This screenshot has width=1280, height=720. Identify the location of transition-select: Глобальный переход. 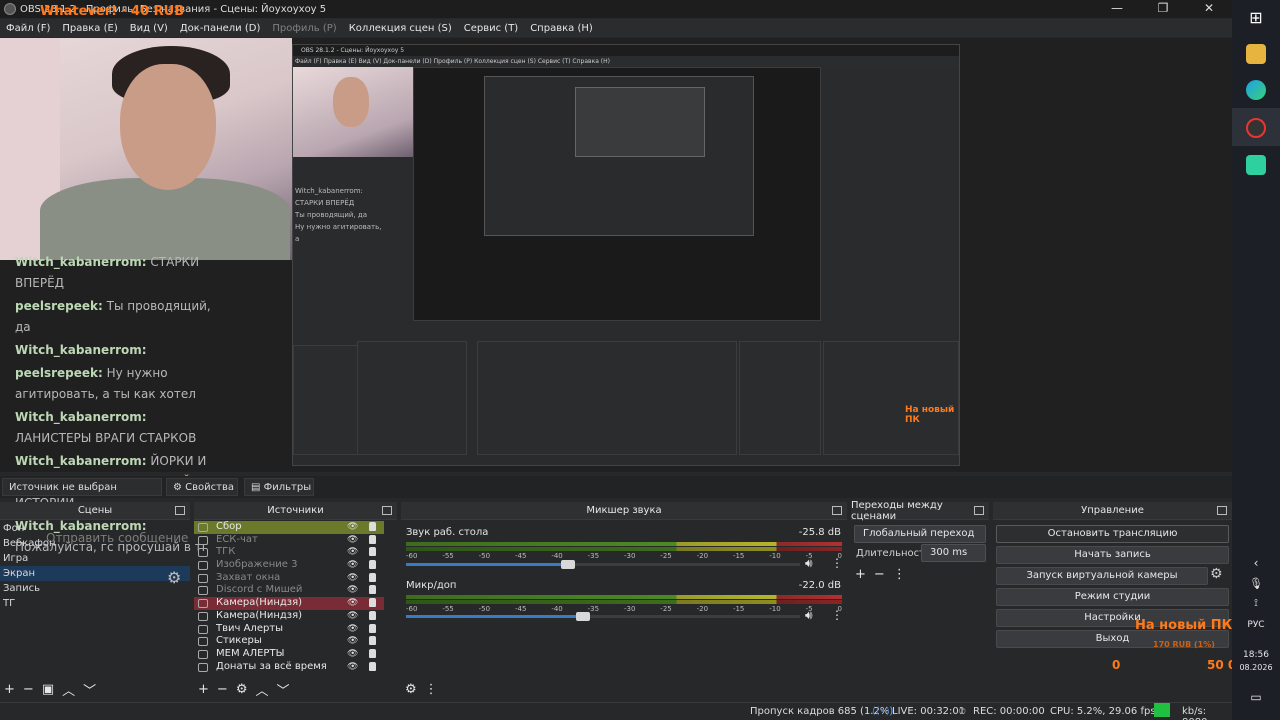
(920, 534).